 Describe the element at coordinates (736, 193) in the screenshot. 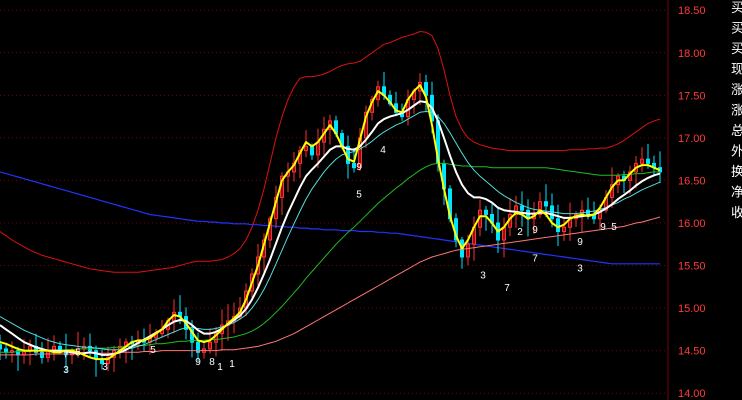

I see `side-panel-label: 净` at that location.